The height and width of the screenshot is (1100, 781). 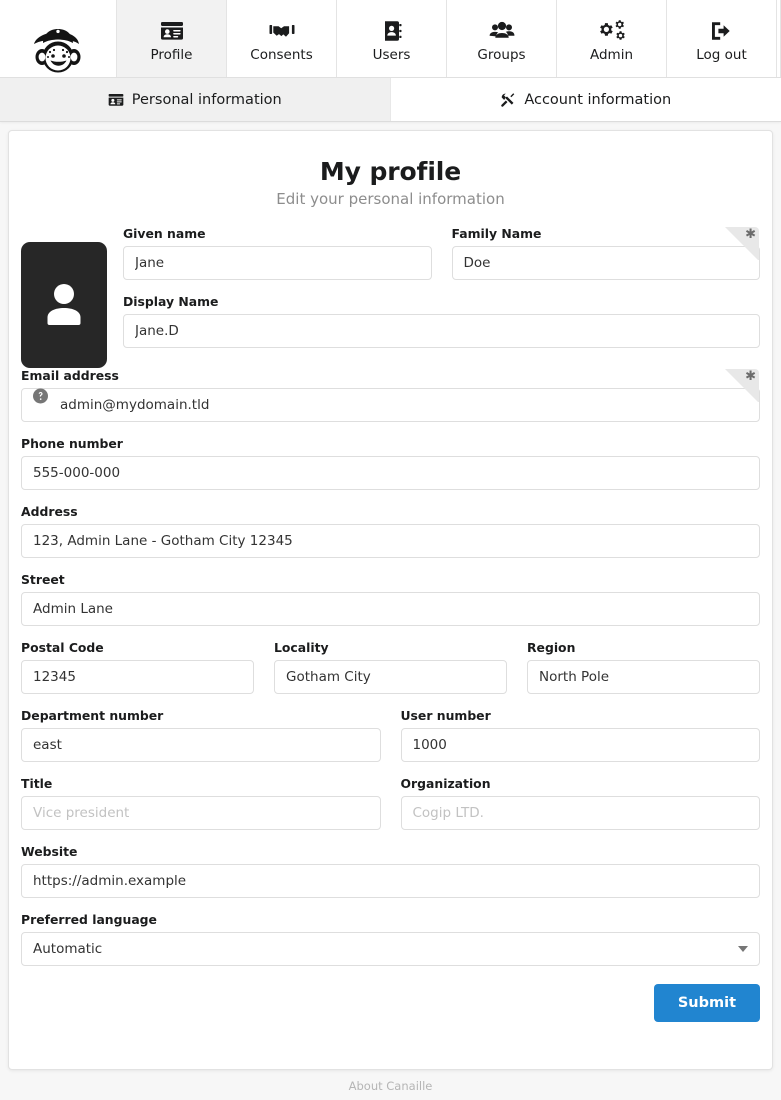 I want to click on field-given-name: Given name, so click(x=277, y=253).